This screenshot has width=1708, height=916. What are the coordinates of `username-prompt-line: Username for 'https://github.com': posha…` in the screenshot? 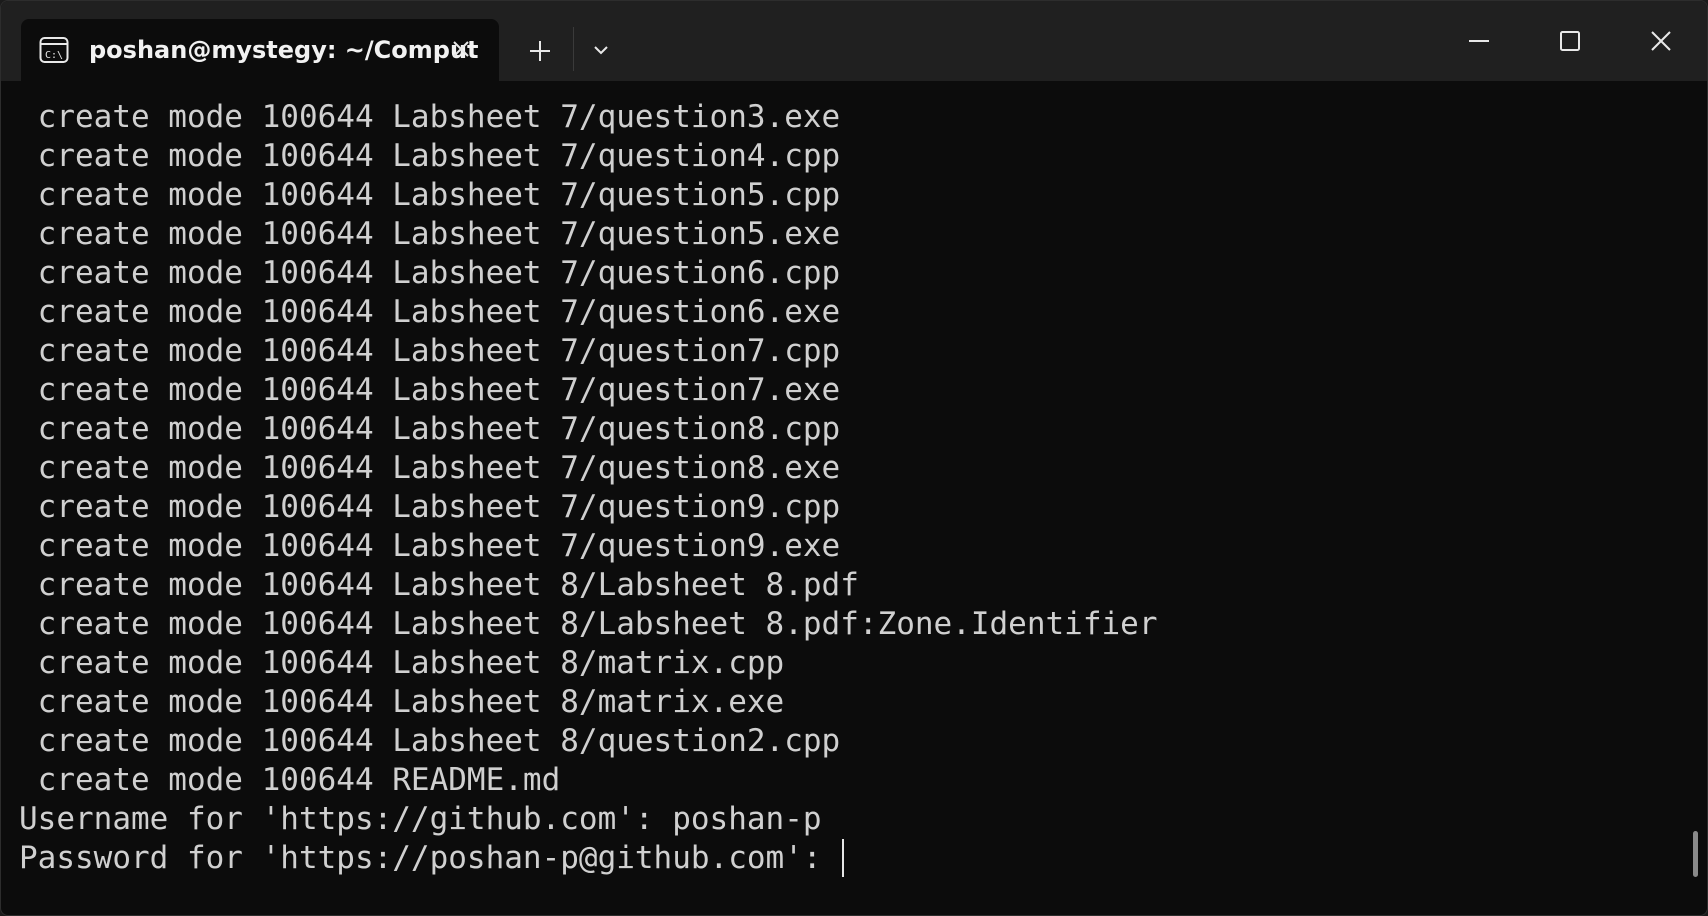 It's located at (420, 819).